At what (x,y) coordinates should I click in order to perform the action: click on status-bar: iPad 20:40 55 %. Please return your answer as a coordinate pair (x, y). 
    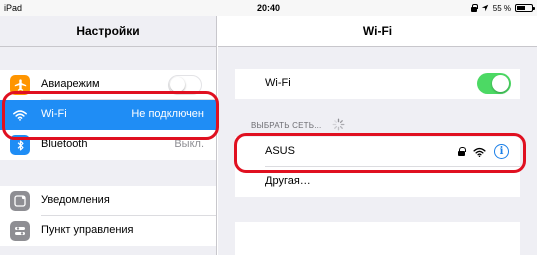
    Looking at the image, I should click on (268, 8).